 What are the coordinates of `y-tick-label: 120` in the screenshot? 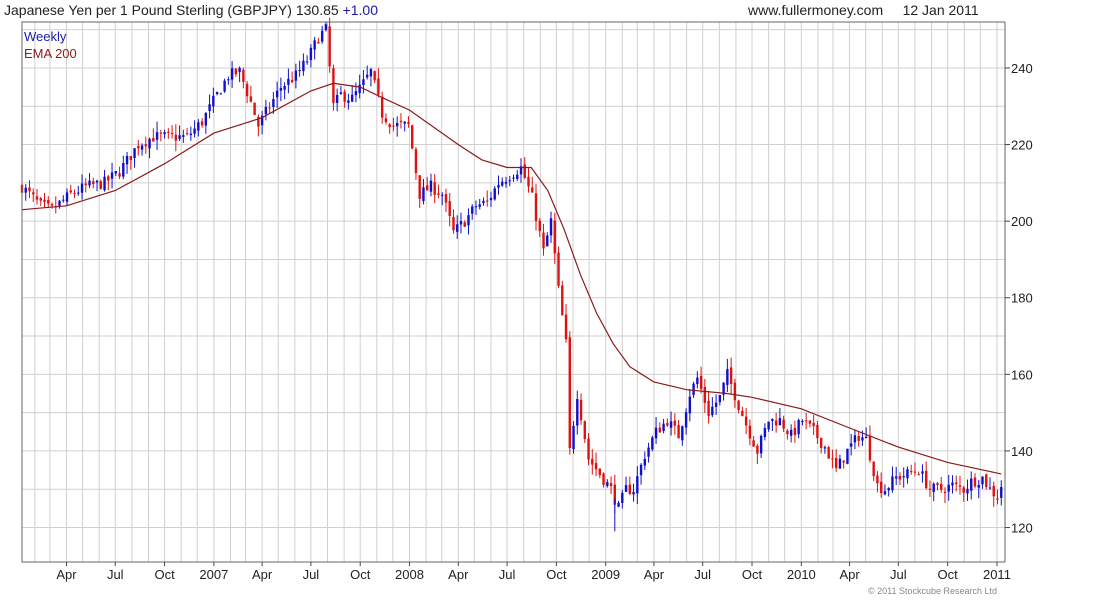 It's located at (1022, 528).